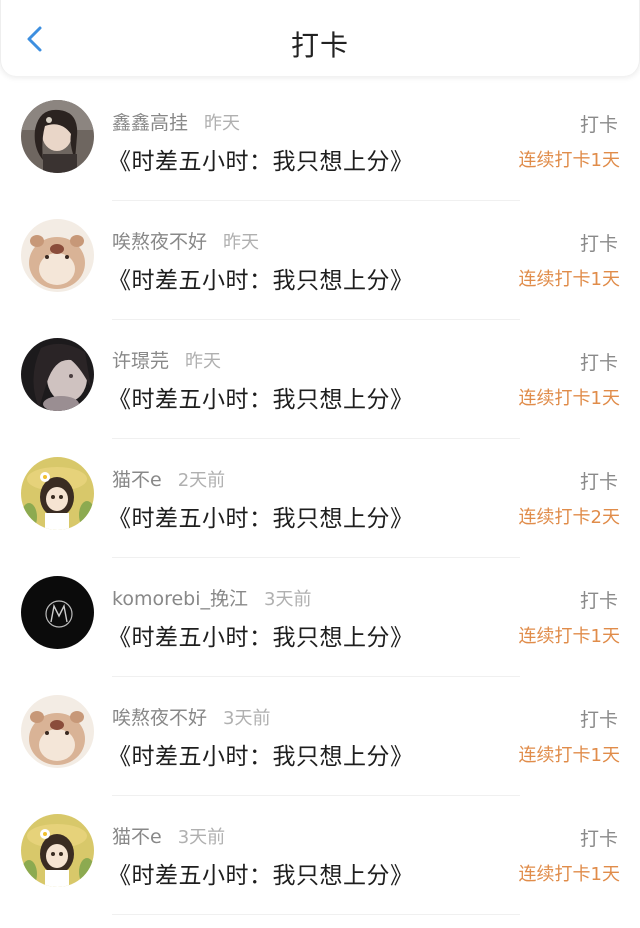 The width and height of the screenshot is (640, 928). I want to click on user-line: 猫不e 3天前, so click(168, 835).